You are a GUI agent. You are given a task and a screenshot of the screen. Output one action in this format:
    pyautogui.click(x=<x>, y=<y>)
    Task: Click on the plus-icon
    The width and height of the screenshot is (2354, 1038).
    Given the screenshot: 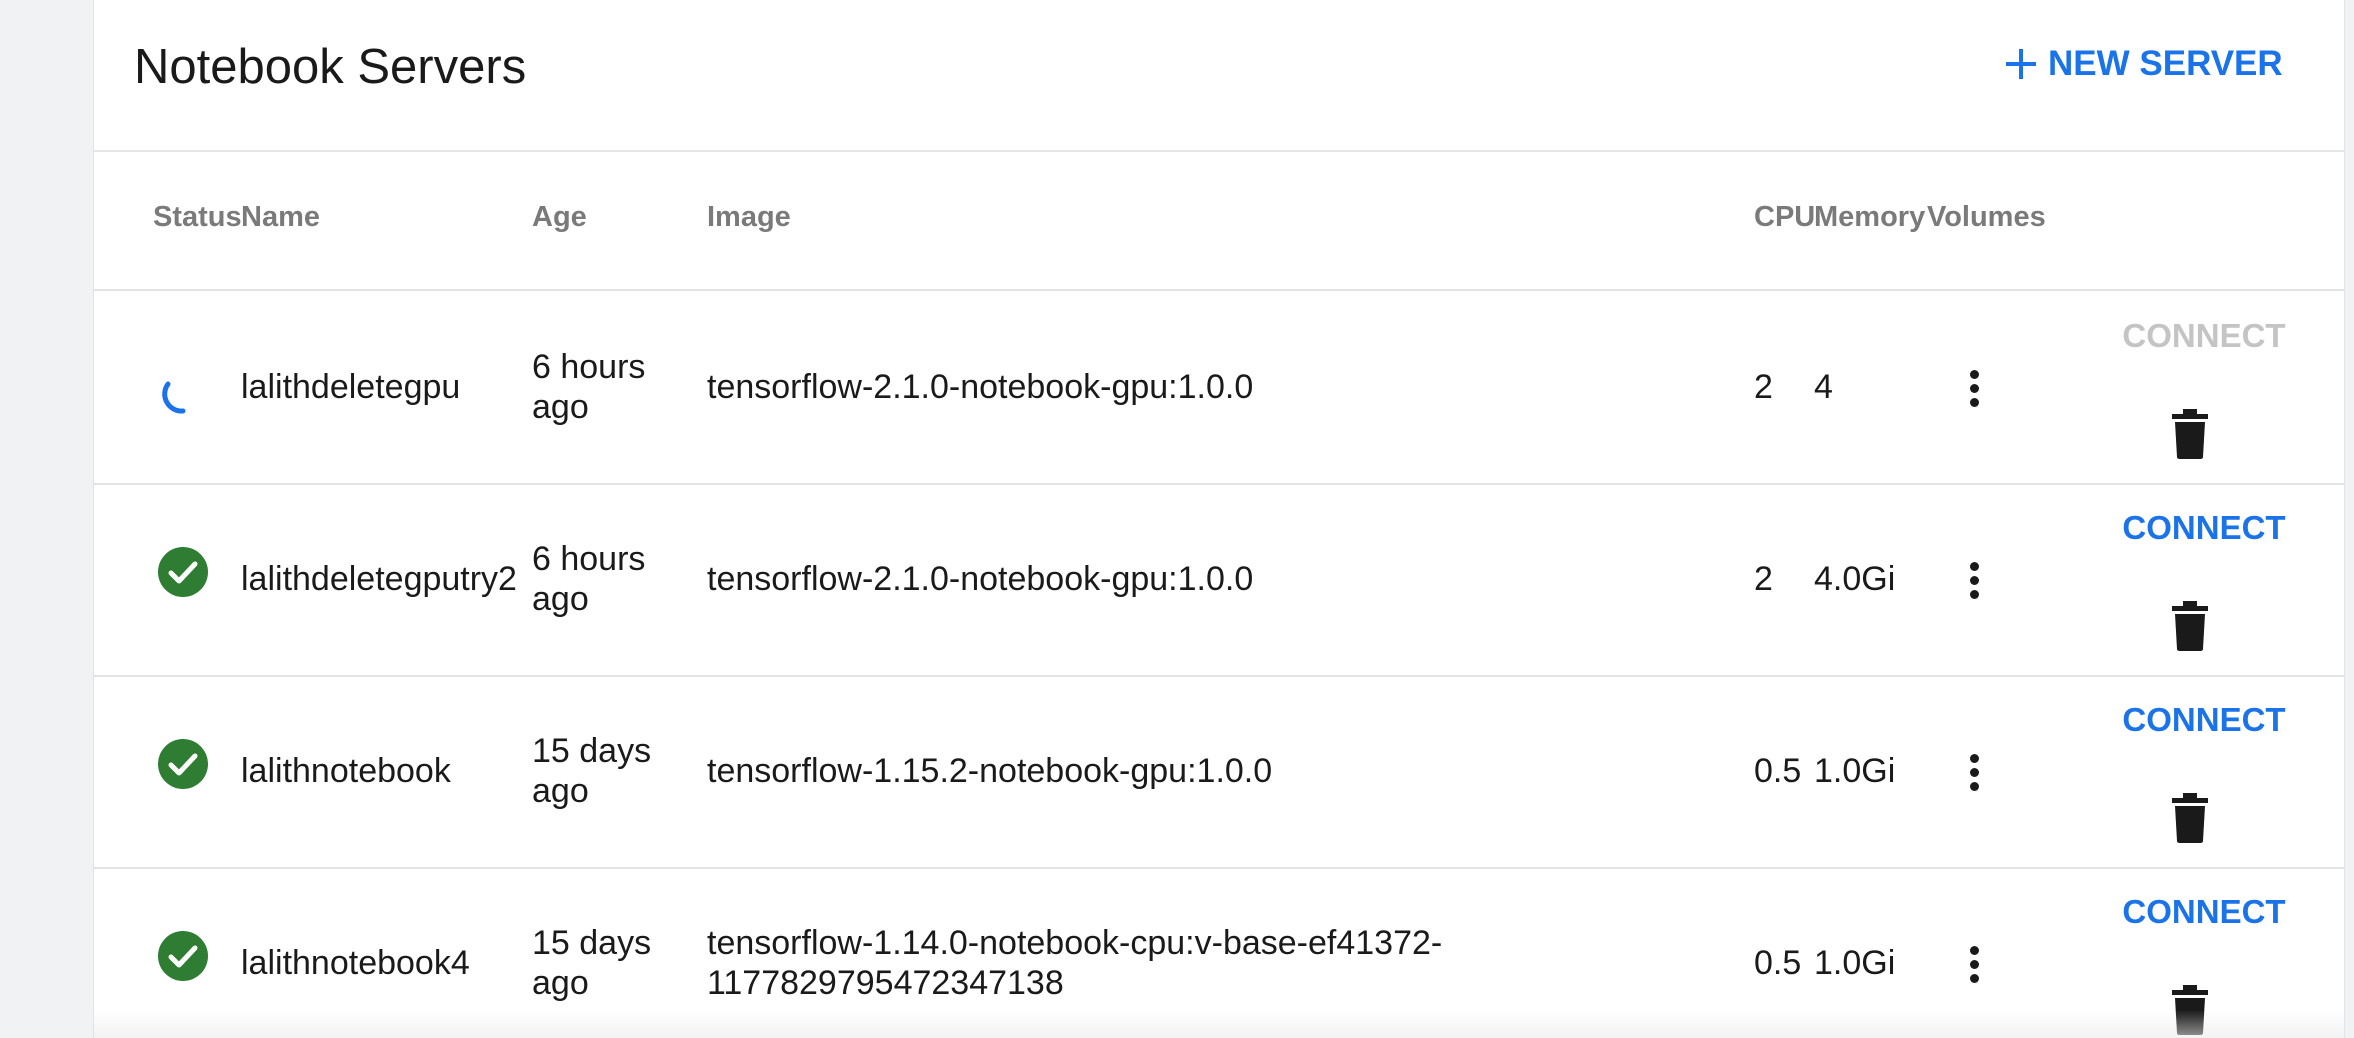 What is the action you would take?
    pyautogui.click(x=2021, y=64)
    